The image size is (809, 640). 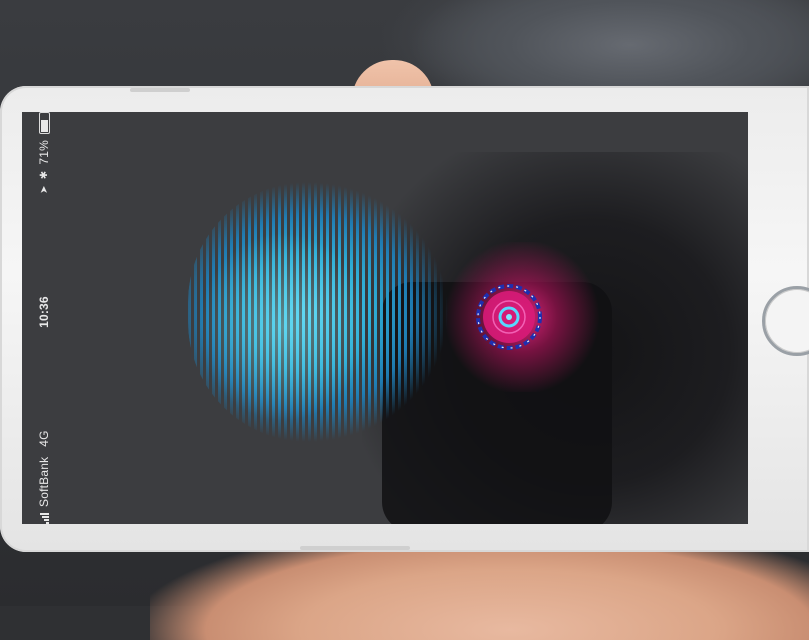 I want to click on location-arrow-icon: ➤, so click(x=44, y=189).